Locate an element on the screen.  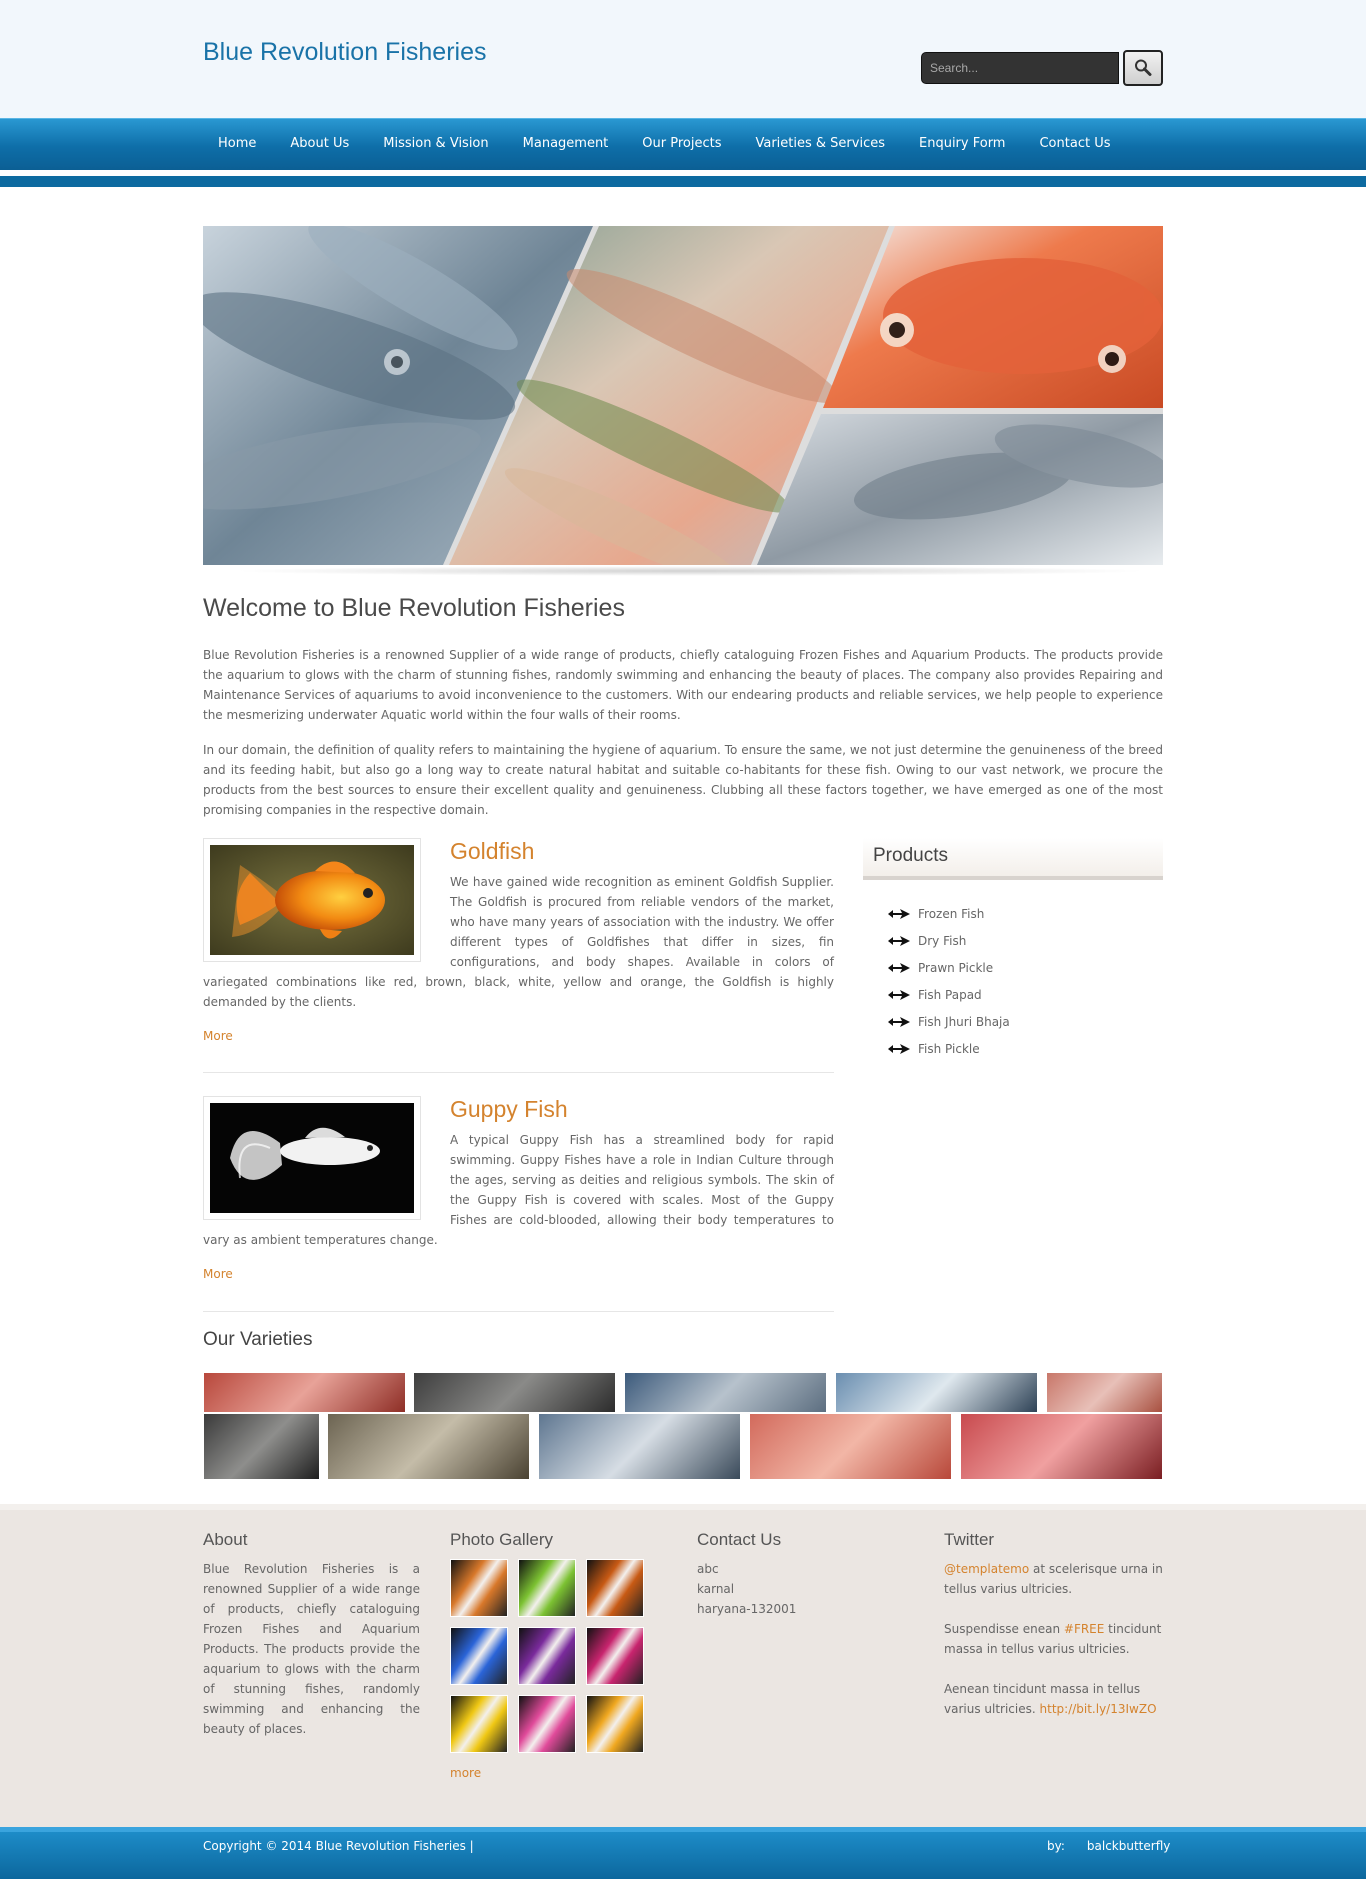
footer-photo-gallery: Photo Gallery more is located at coordinates (550, 1655).